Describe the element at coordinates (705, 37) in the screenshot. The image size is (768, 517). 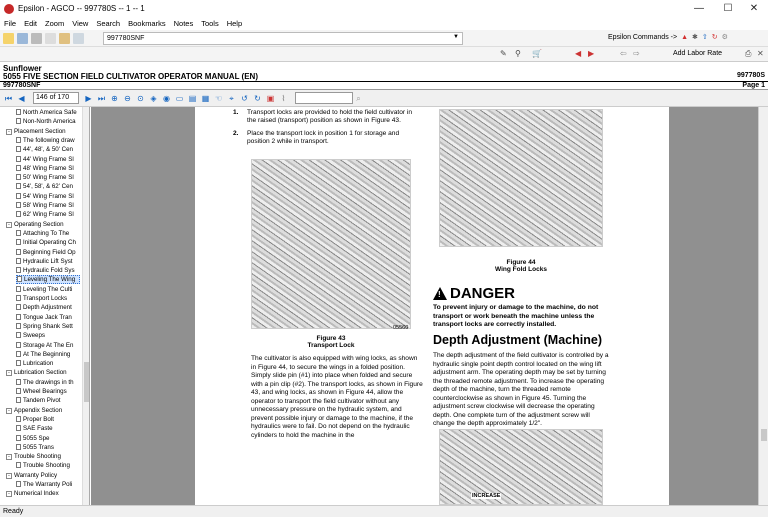
I see `up-arrow-icon: ⇧` at that location.